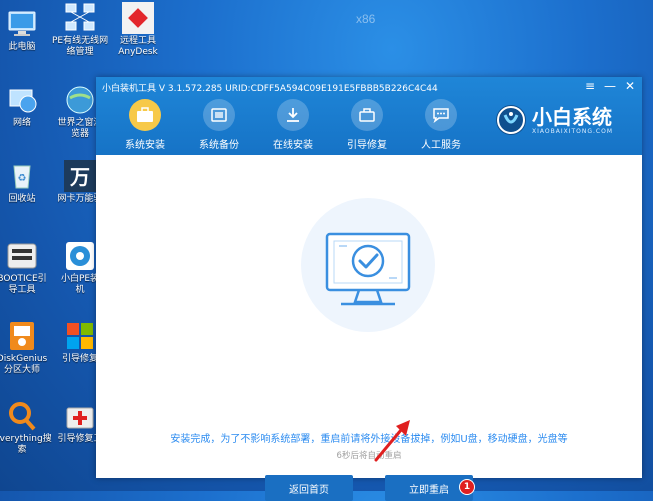 The height and width of the screenshot is (501, 653). Describe the element at coordinates (145, 115) in the screenshot. I see `briefcase-icon` at that location.